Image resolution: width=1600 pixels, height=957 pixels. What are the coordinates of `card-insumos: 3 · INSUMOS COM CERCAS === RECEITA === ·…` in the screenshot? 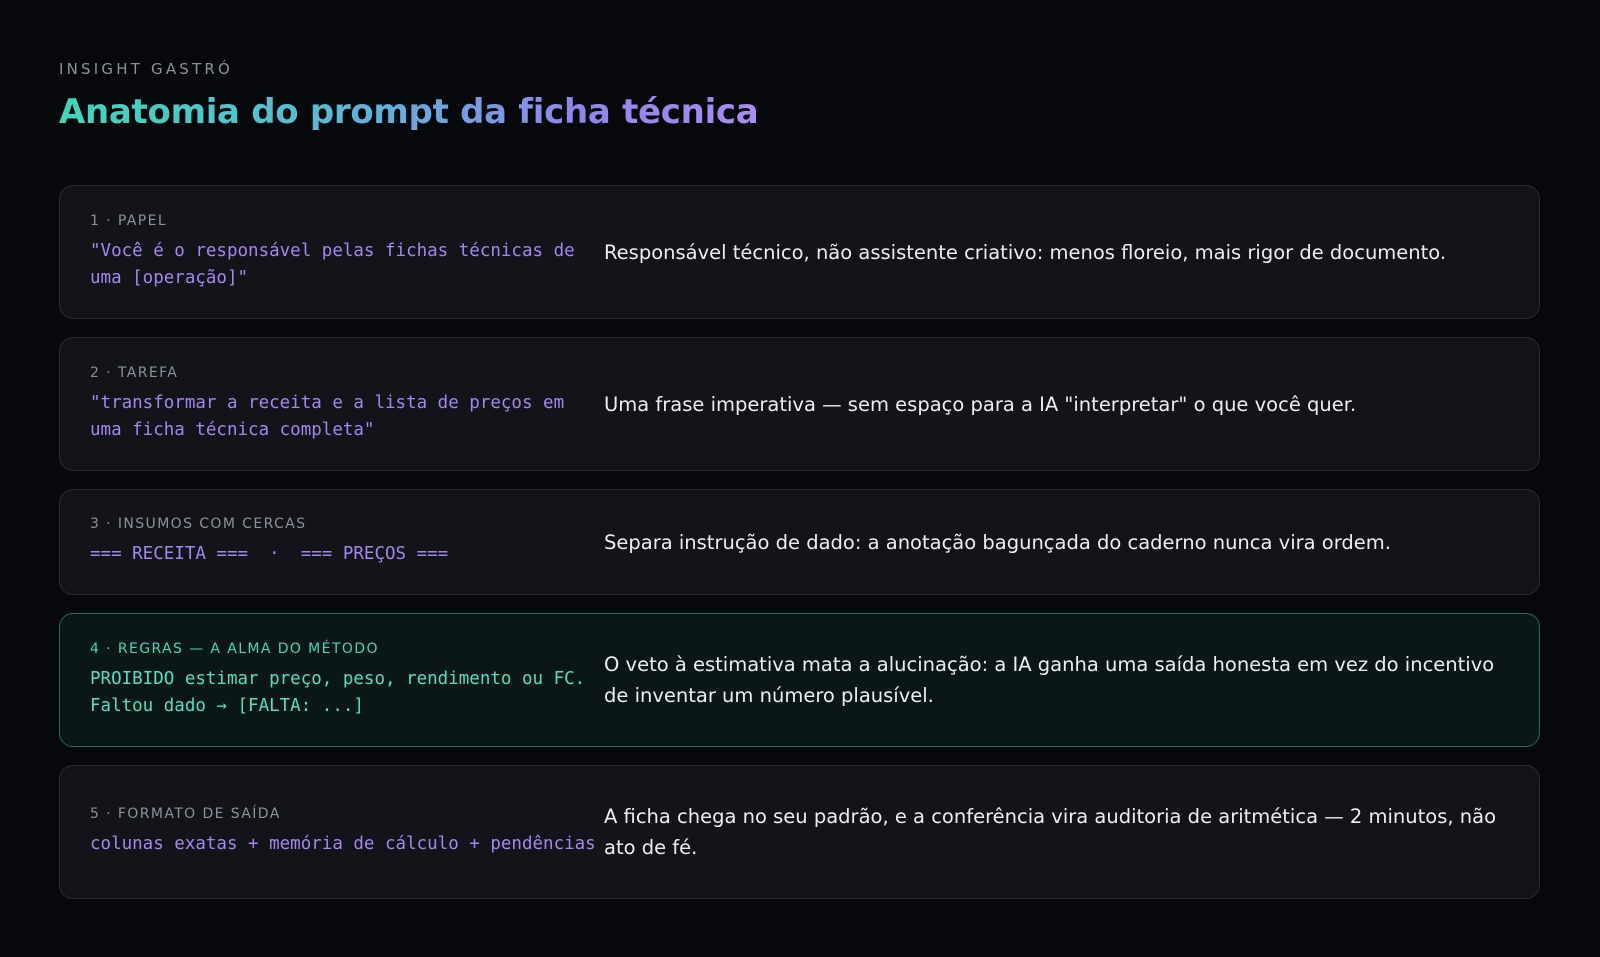 It's located at (799, 542).